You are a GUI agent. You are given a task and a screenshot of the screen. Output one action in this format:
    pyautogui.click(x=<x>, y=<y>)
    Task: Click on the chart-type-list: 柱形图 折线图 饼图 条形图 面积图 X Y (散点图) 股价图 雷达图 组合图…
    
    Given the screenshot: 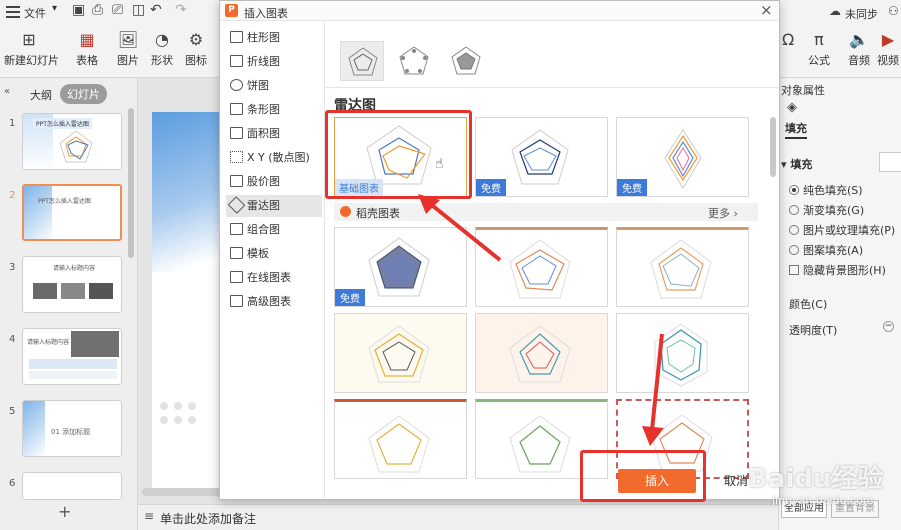 What is the action you would take?
    pyautogui.click(x=272, y=260)
    